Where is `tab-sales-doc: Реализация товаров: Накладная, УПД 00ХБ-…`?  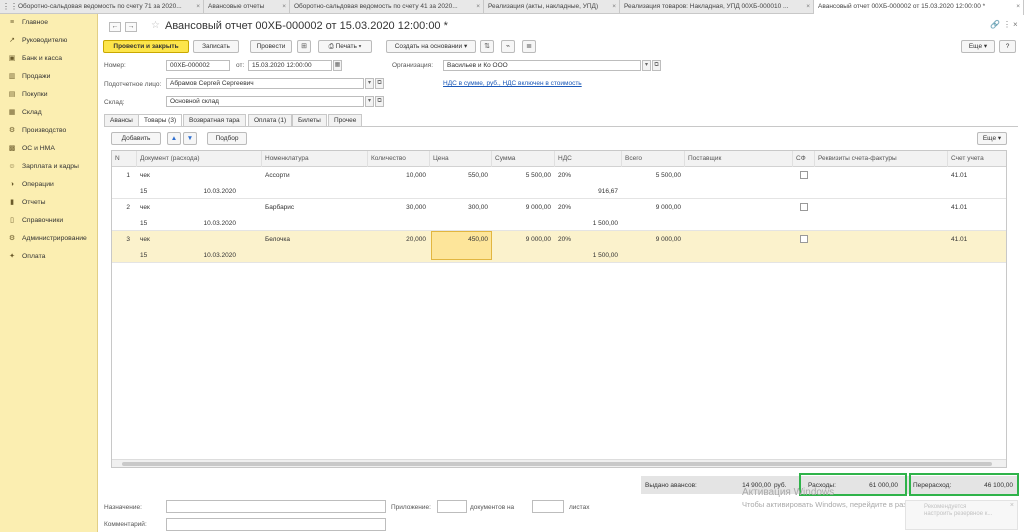
tab-sales-doc: Реализация товаров: Накладная, УПД 00ХБ-… is located at coordinates (717, 7).